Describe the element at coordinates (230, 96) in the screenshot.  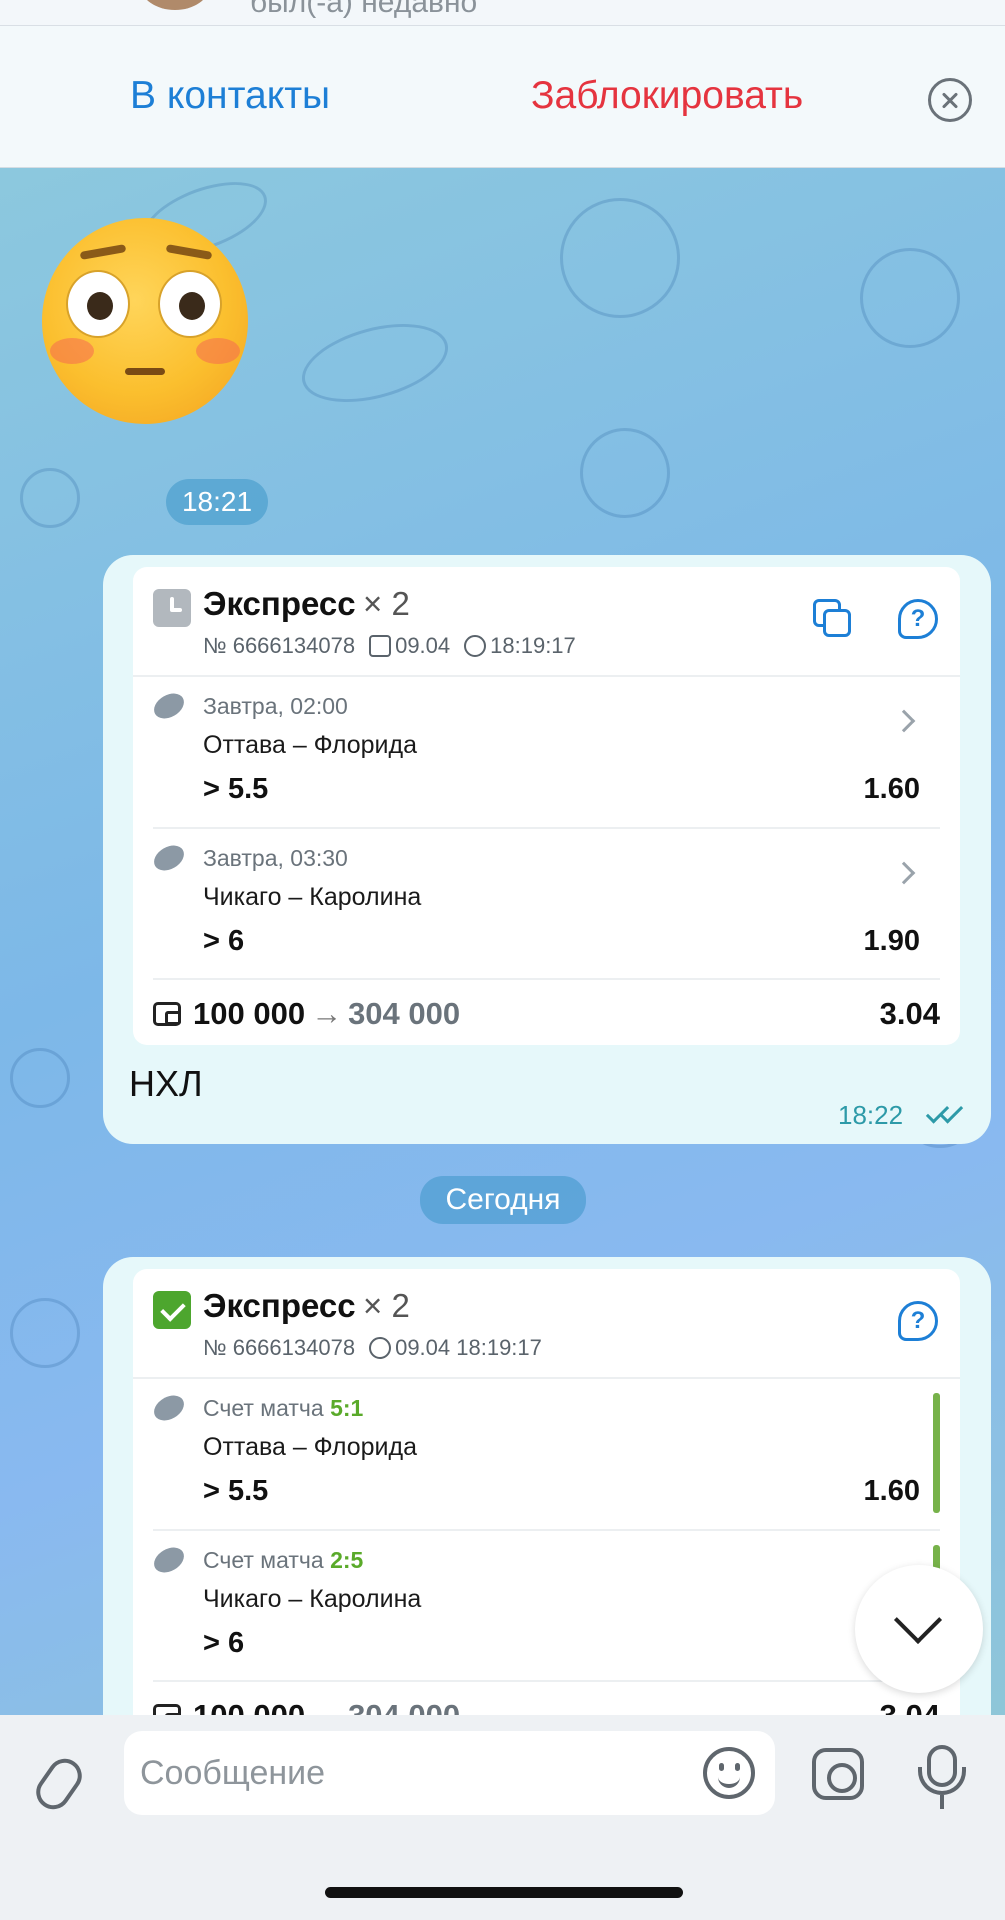
I see `add-to-contacts-button: В контакты` at that location.